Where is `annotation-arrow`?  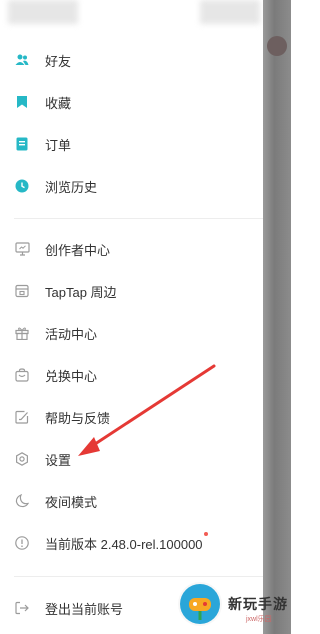
annotation-arrow is located at coordinates (147, 410).